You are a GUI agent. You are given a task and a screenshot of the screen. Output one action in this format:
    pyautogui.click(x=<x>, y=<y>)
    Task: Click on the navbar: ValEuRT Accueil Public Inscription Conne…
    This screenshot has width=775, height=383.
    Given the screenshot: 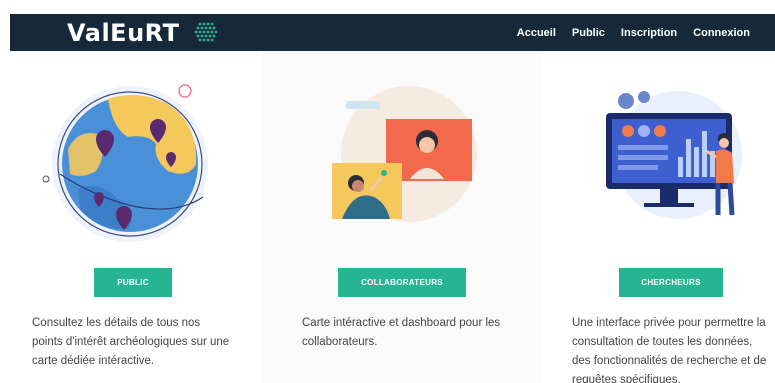 What is the action you would take?
    pyautogui.click(x=392, y=32)
    